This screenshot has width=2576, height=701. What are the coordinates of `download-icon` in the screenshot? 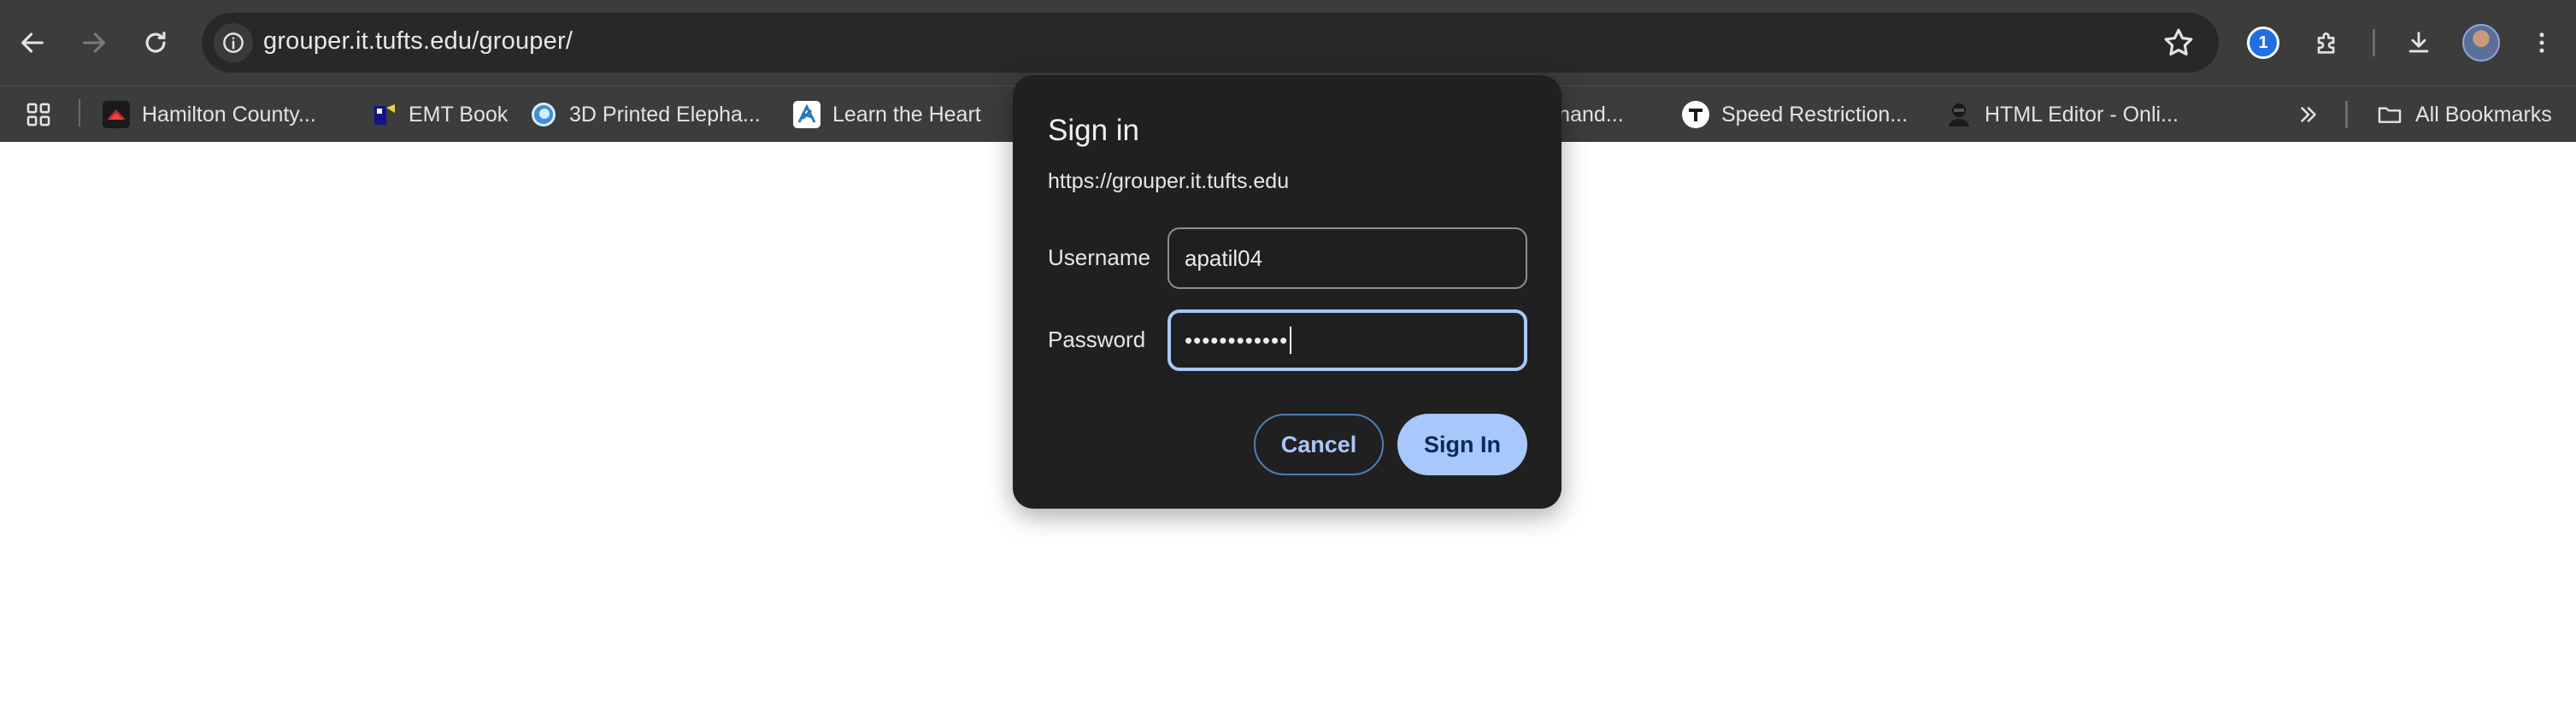 It's located at (2418, 42).